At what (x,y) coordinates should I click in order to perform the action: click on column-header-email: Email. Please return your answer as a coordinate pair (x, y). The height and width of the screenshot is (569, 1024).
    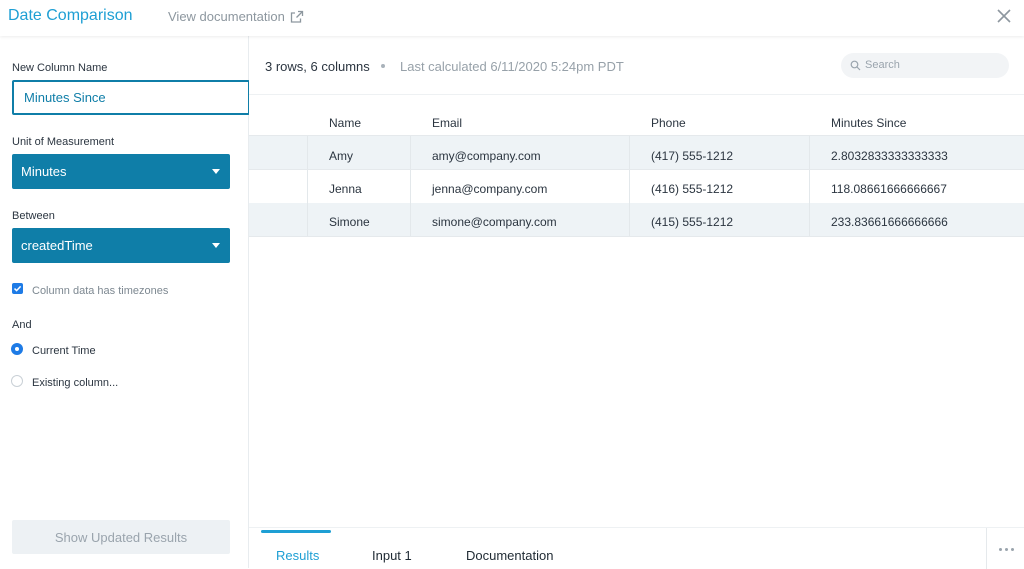
    Looking at the image, I should click on (447, 123).